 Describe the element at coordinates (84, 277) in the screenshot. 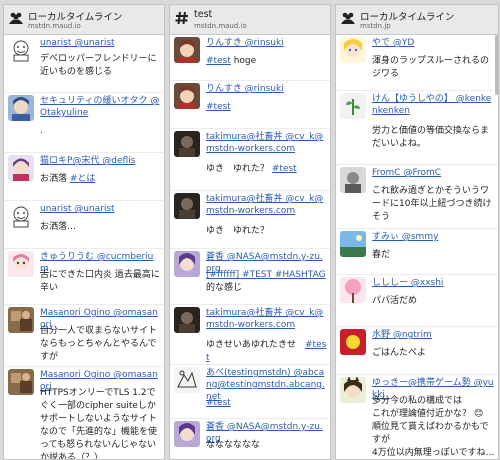

I see `toot: きゅうりうむ @cucmberium 舌にできた口内炎 過去最高に辛い` at that location.